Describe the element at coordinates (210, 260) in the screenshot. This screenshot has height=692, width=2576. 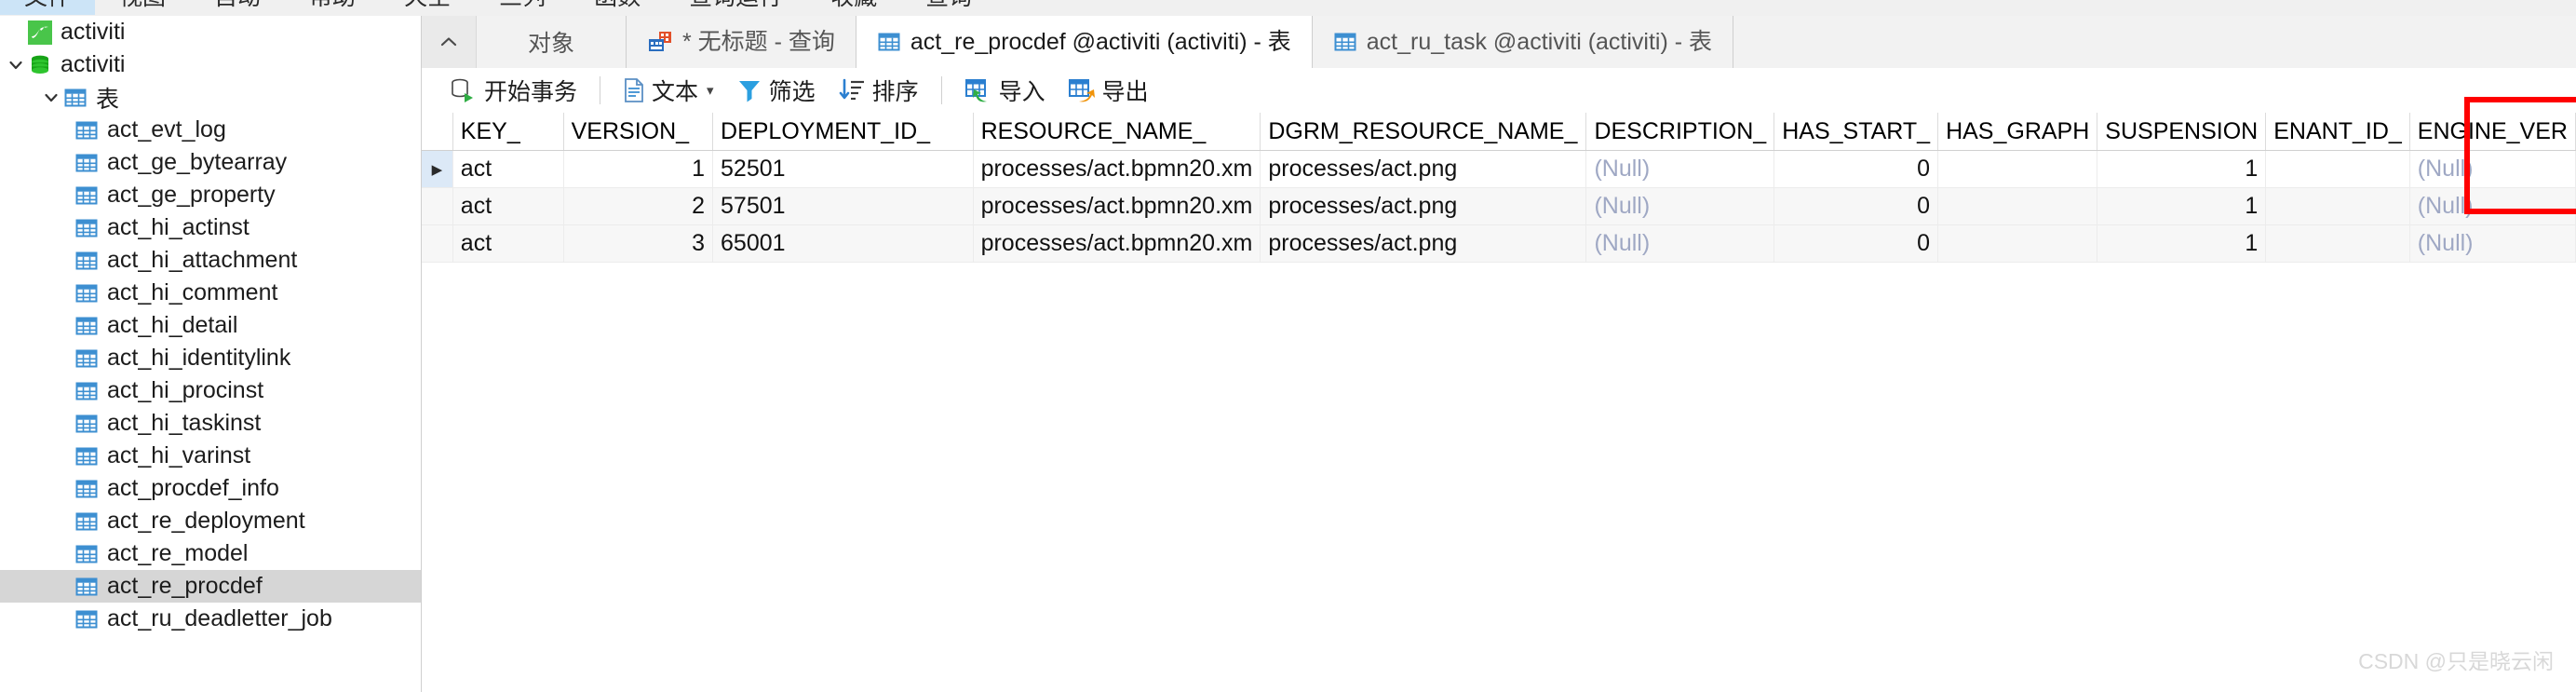
I see `tree-item-table-act_hi_attachment: act_hi_attachment` at that location.